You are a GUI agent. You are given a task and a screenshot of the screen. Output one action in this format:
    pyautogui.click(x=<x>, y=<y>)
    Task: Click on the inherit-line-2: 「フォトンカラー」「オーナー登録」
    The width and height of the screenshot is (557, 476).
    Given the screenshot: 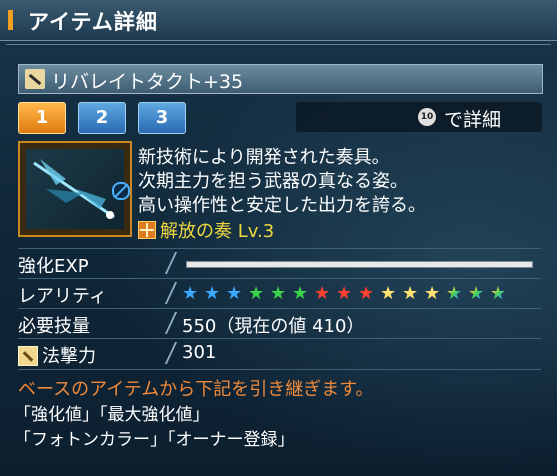 What is the action you would take?
    pyautogui.click(x=154, y=440)
    